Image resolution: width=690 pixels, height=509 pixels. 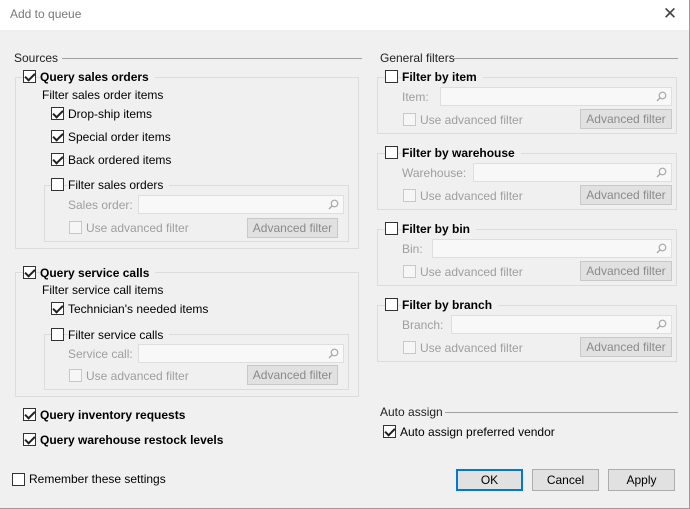 What do you see at coordinates (477, 432) in the screenshot?
I see `auto-assign-vendor-label: Auto assign preferred vendor` at bounding box center [477, 432].